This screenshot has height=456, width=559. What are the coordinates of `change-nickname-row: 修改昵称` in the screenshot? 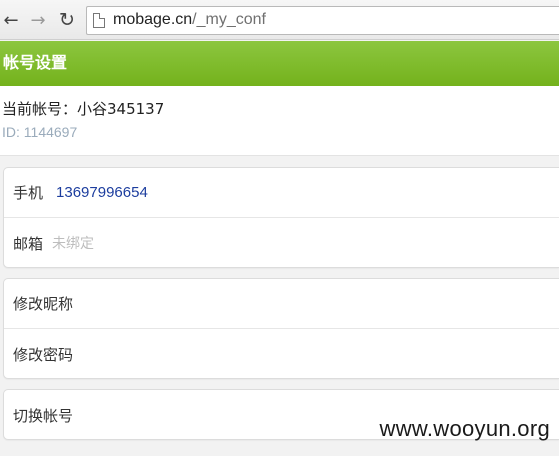 It's located at (281, 304).